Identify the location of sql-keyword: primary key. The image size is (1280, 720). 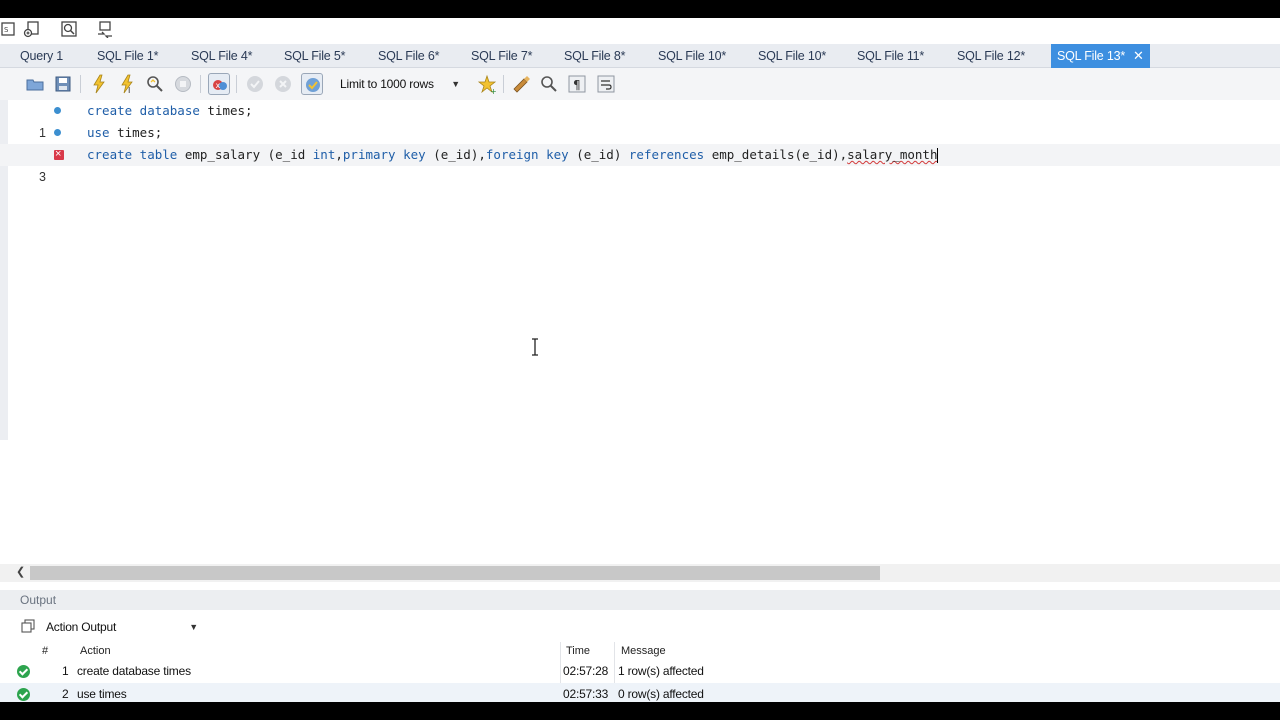
(388, 154).